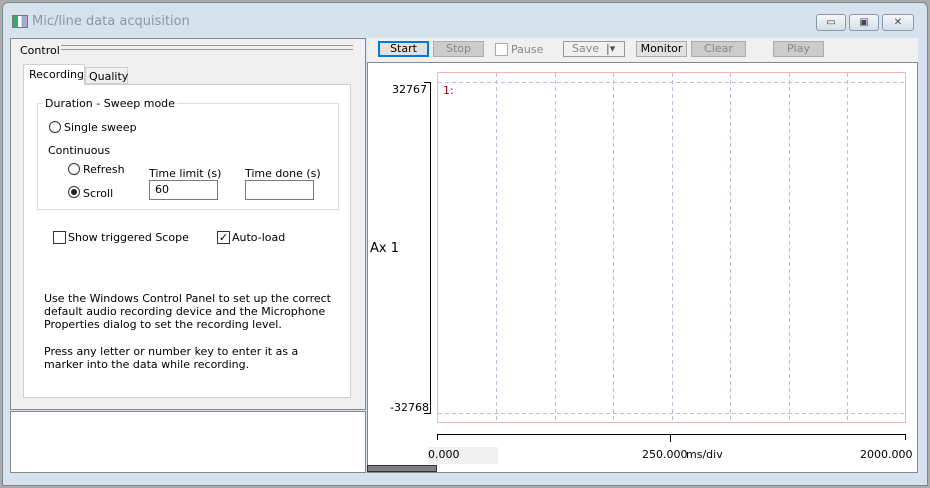  I want to click on dropdown-arrow-icon: |▾, so click(611, 48).